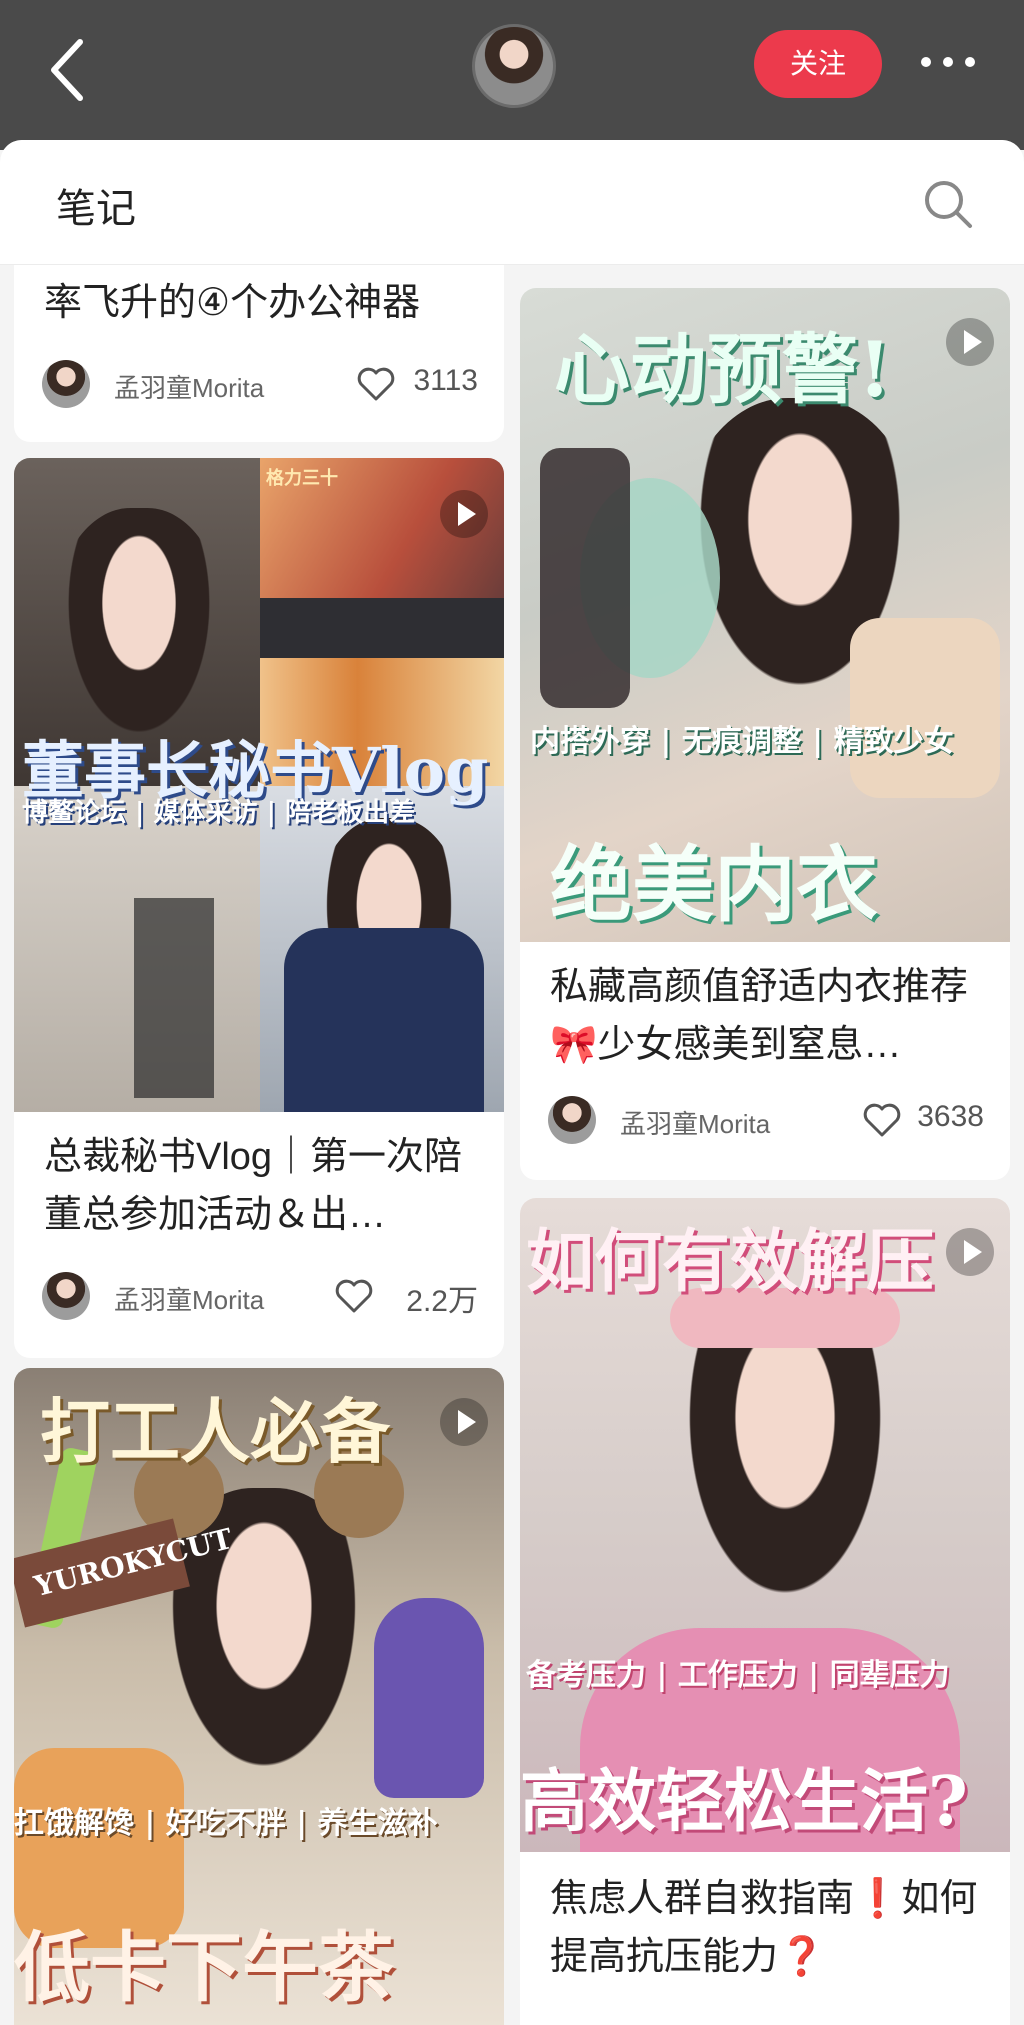 This screenshot has height=2025, width=1024. I want to click on like-count: 3638, so click(950, 1116).